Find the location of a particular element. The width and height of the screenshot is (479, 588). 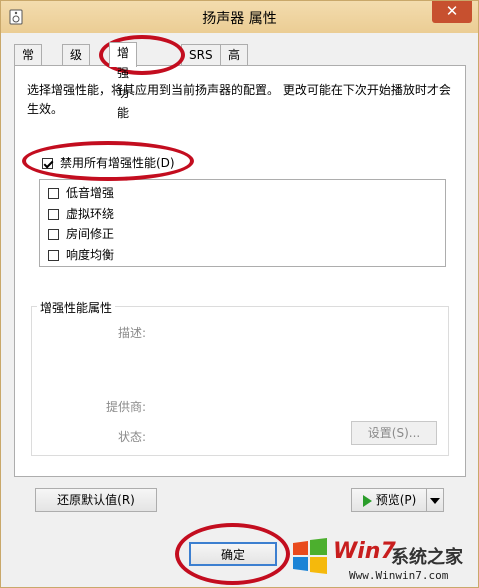

chevron-down-icon is located at coordinates (434, 500).